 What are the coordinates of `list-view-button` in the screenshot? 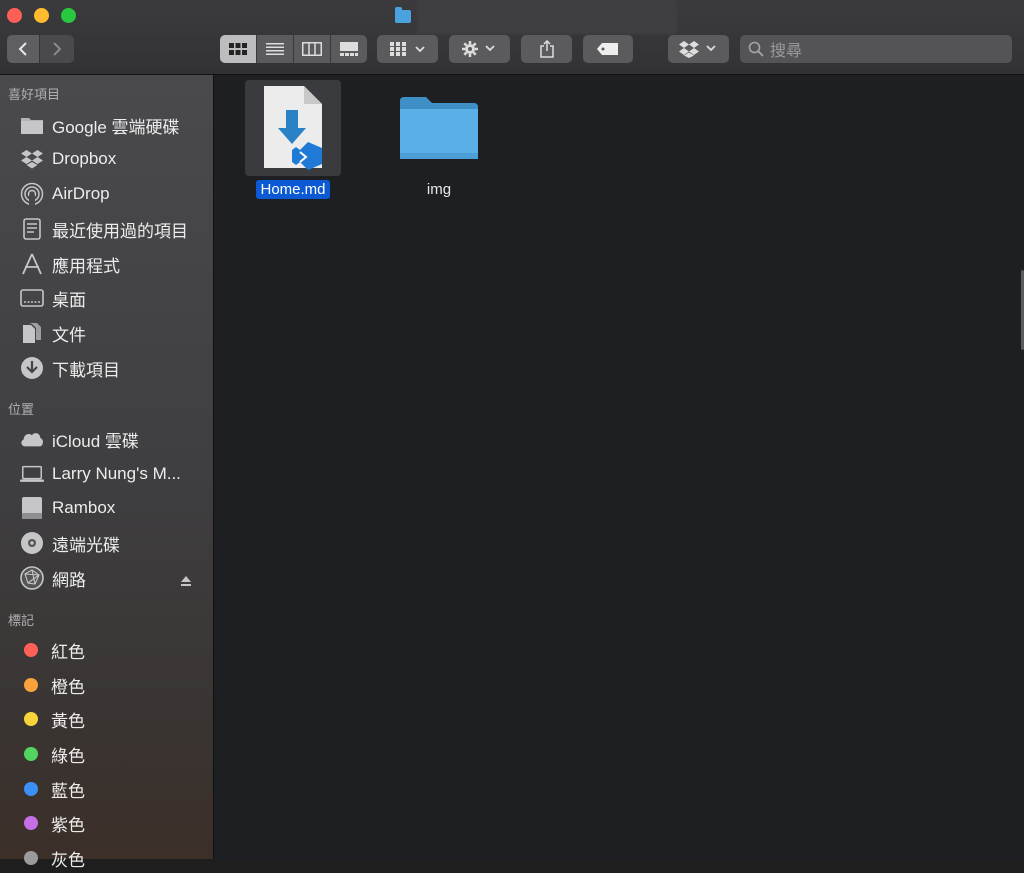 It's located at (275, 49).